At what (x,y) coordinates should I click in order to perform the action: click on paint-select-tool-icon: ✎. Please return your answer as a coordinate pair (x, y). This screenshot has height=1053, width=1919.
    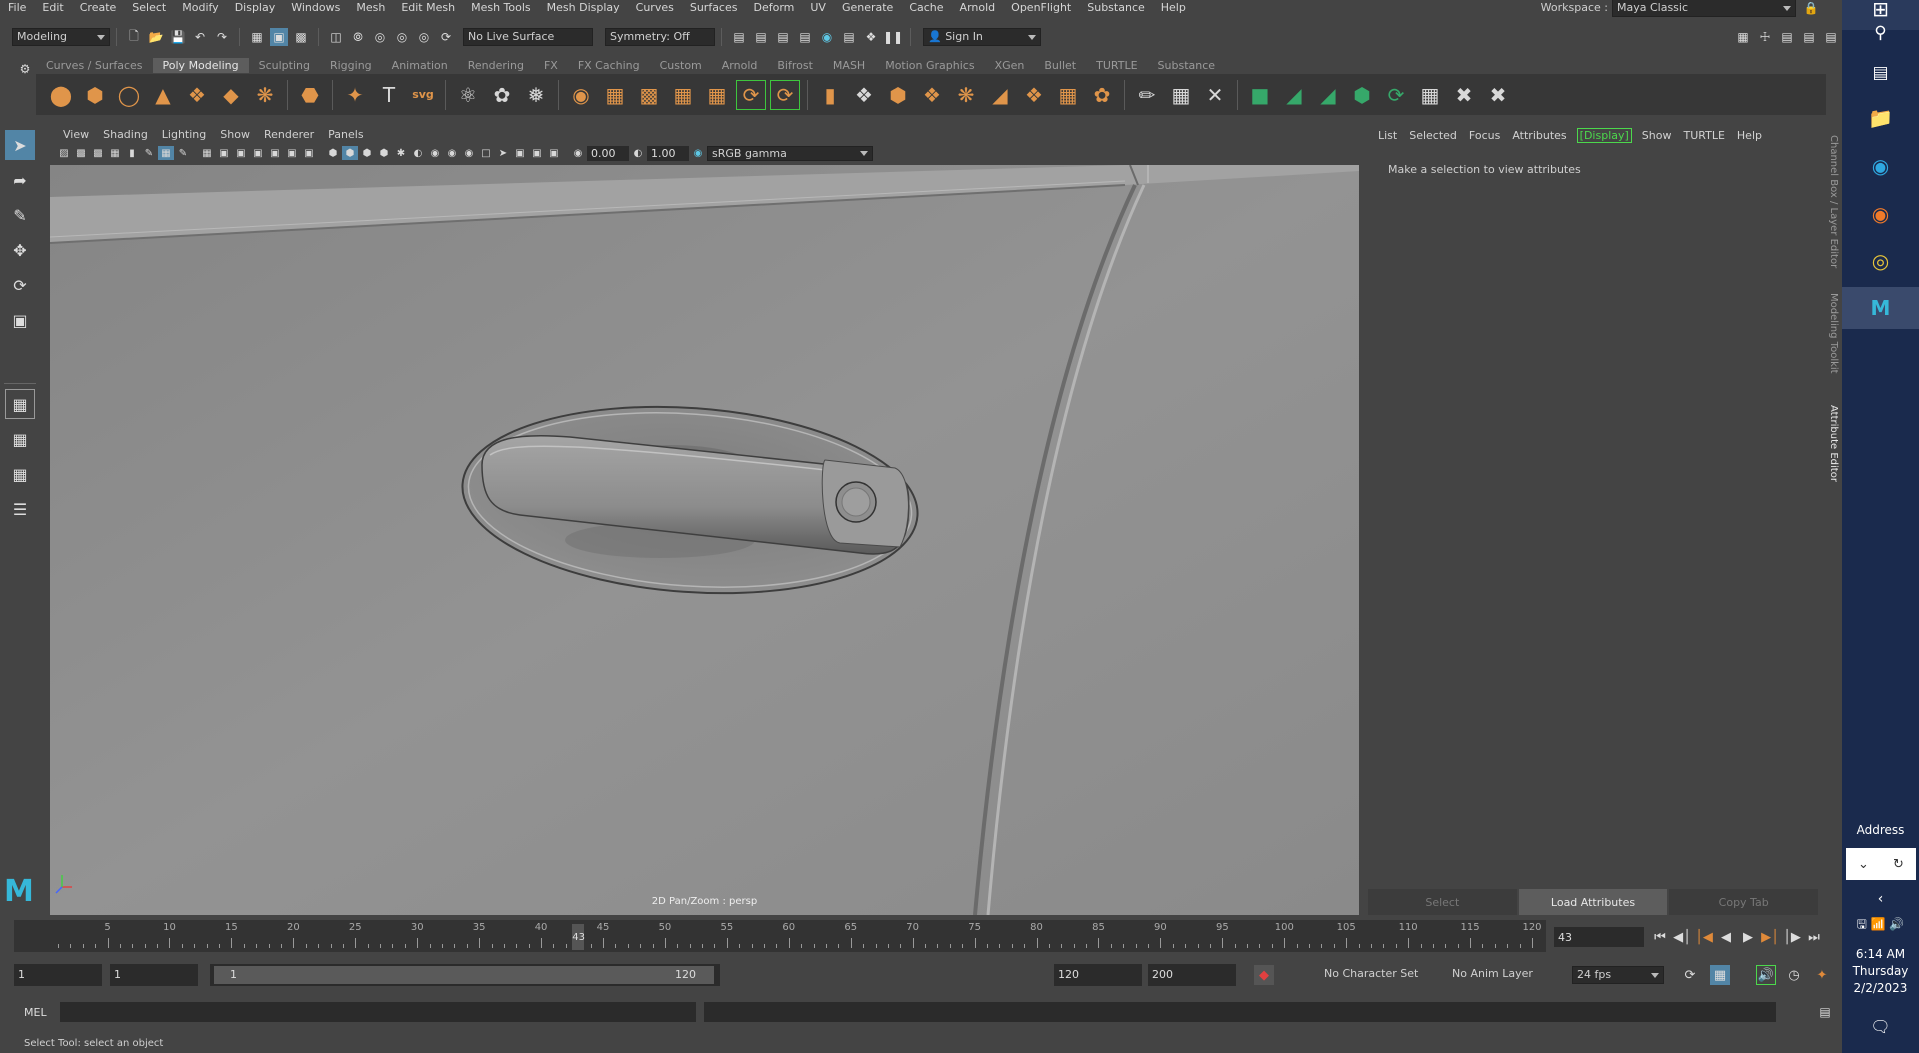
    Looking at the image, I should click on (20, 215).